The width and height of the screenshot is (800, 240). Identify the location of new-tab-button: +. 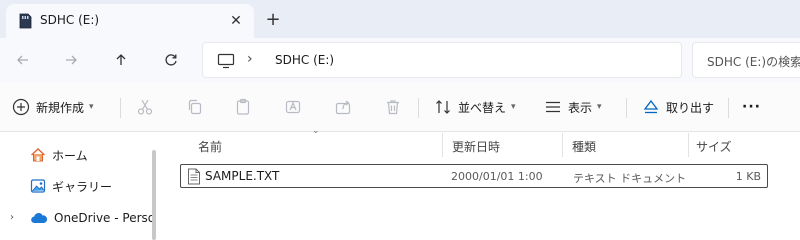
(273, 19).